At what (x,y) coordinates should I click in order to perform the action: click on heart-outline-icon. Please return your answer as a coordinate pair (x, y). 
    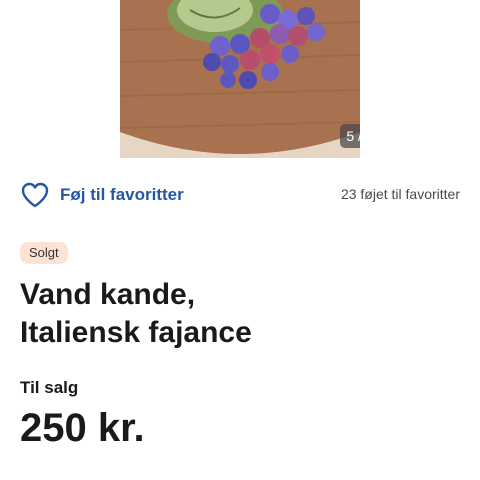
    Looking at the image, I should click on (35, 195).